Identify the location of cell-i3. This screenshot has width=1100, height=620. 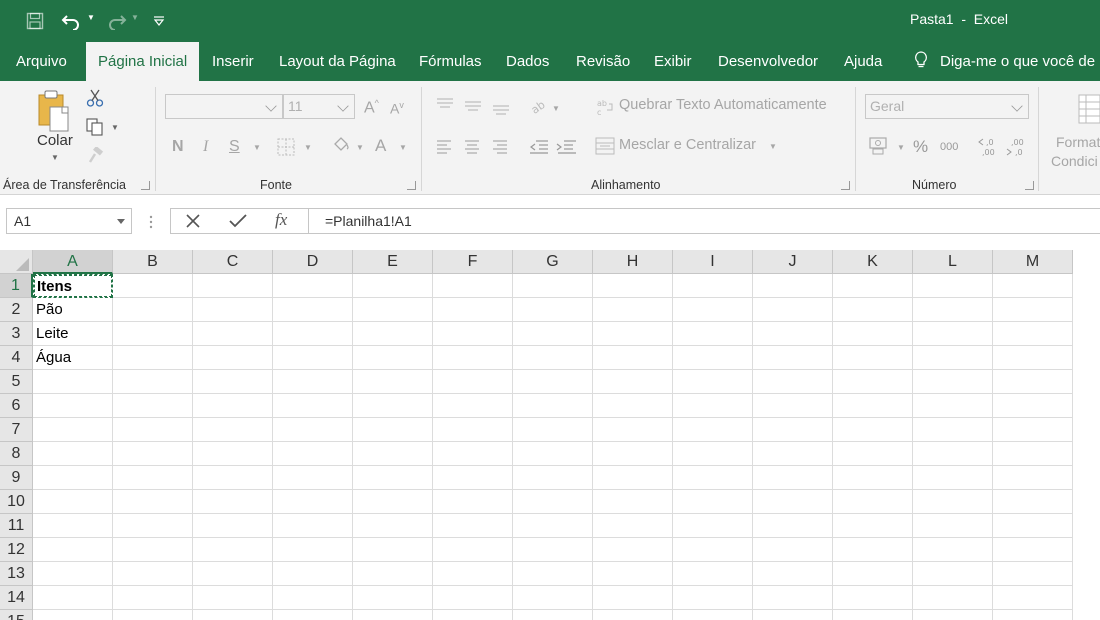
(713, 334).